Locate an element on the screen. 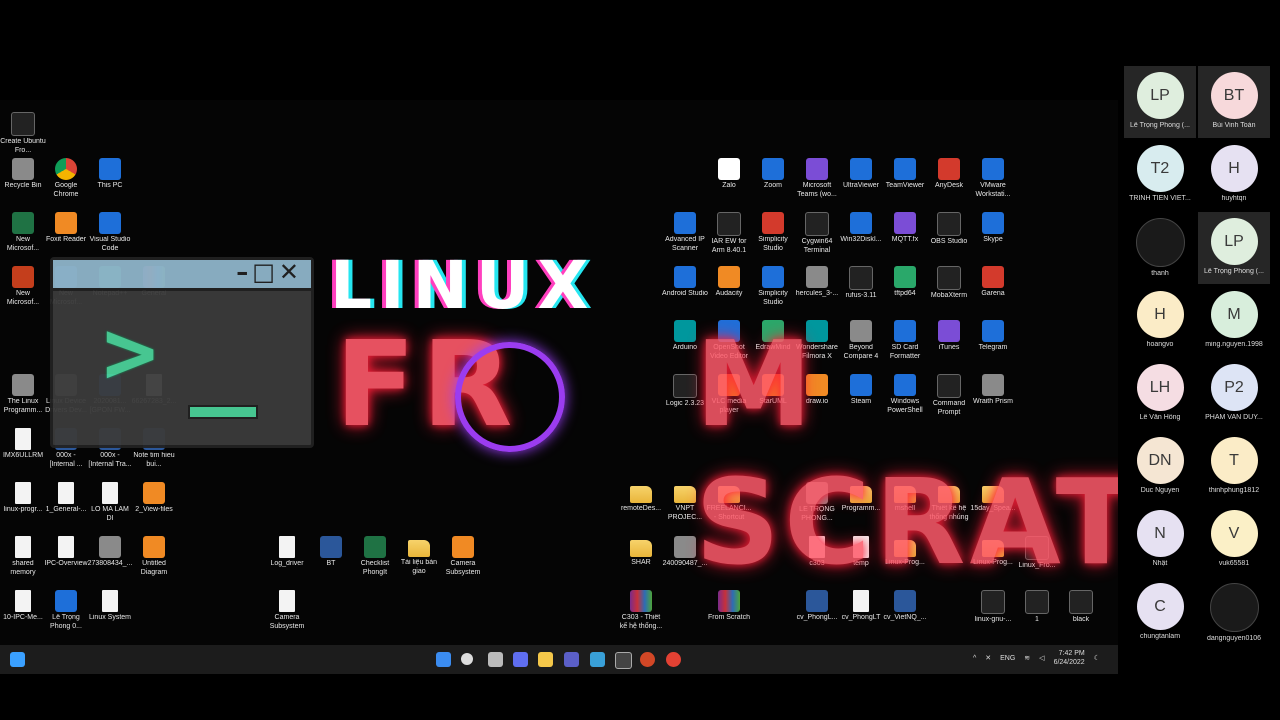  desktop-icon: TeamViewer is located at coordinates (905, 174).